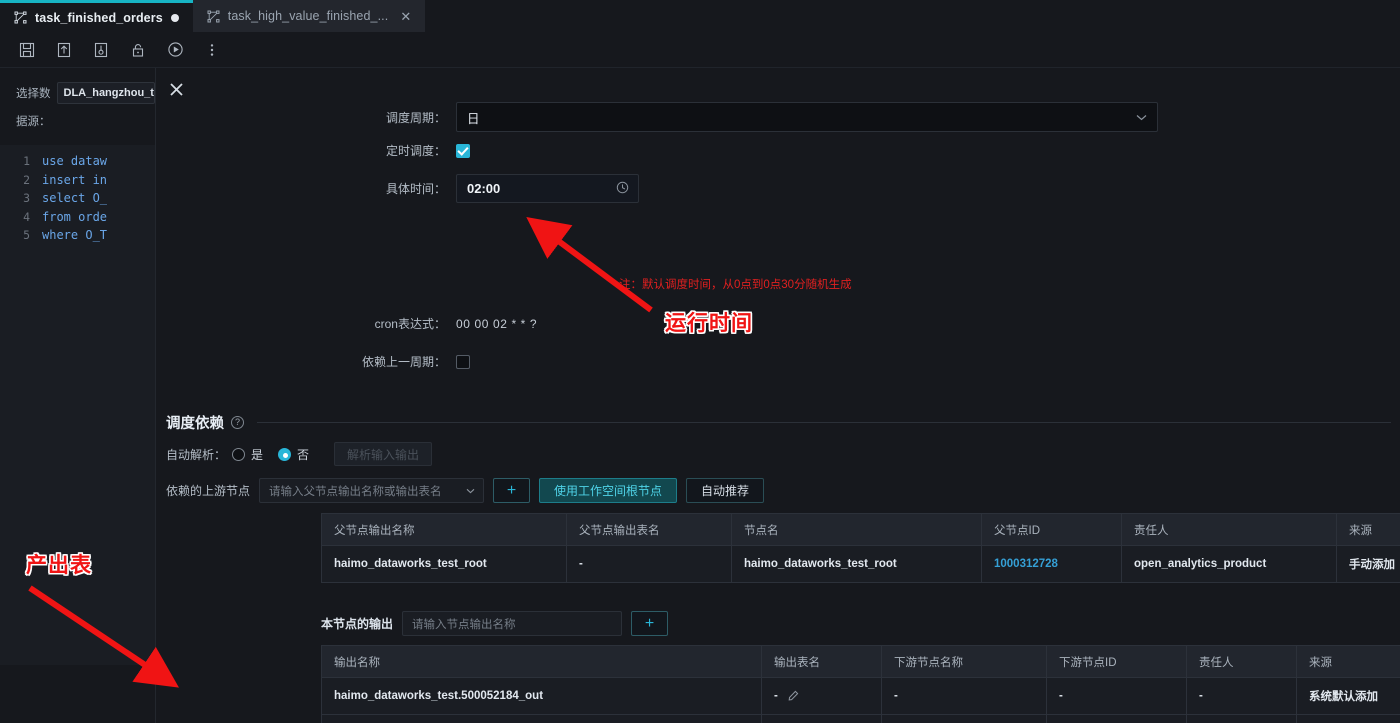  What do you see at coordinates (964, 661) in the screenshot?
I see `col-downstream-node-name: 下游节点名称` at bounding box center [964, 661].